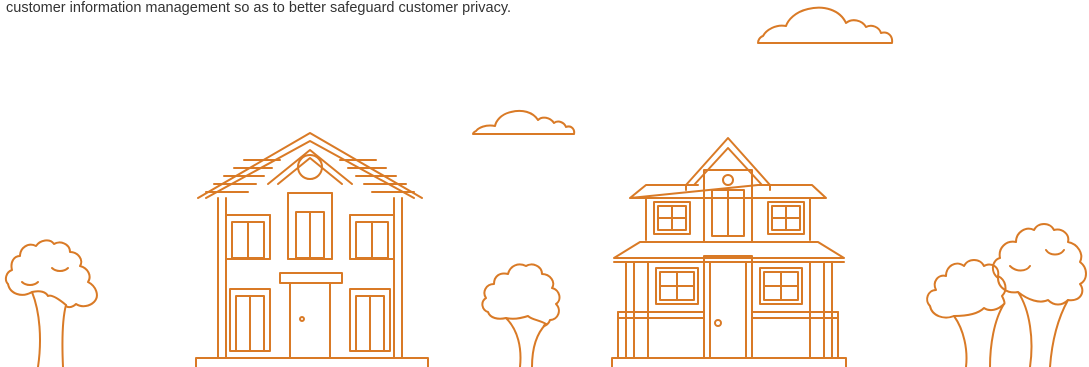 The height and width of the screenshot is (367, 1089). What do you see at coordinates (1039, 295) in the screenshot?
I see `tree-icon-right-large` at bounding box center [1039, 295].